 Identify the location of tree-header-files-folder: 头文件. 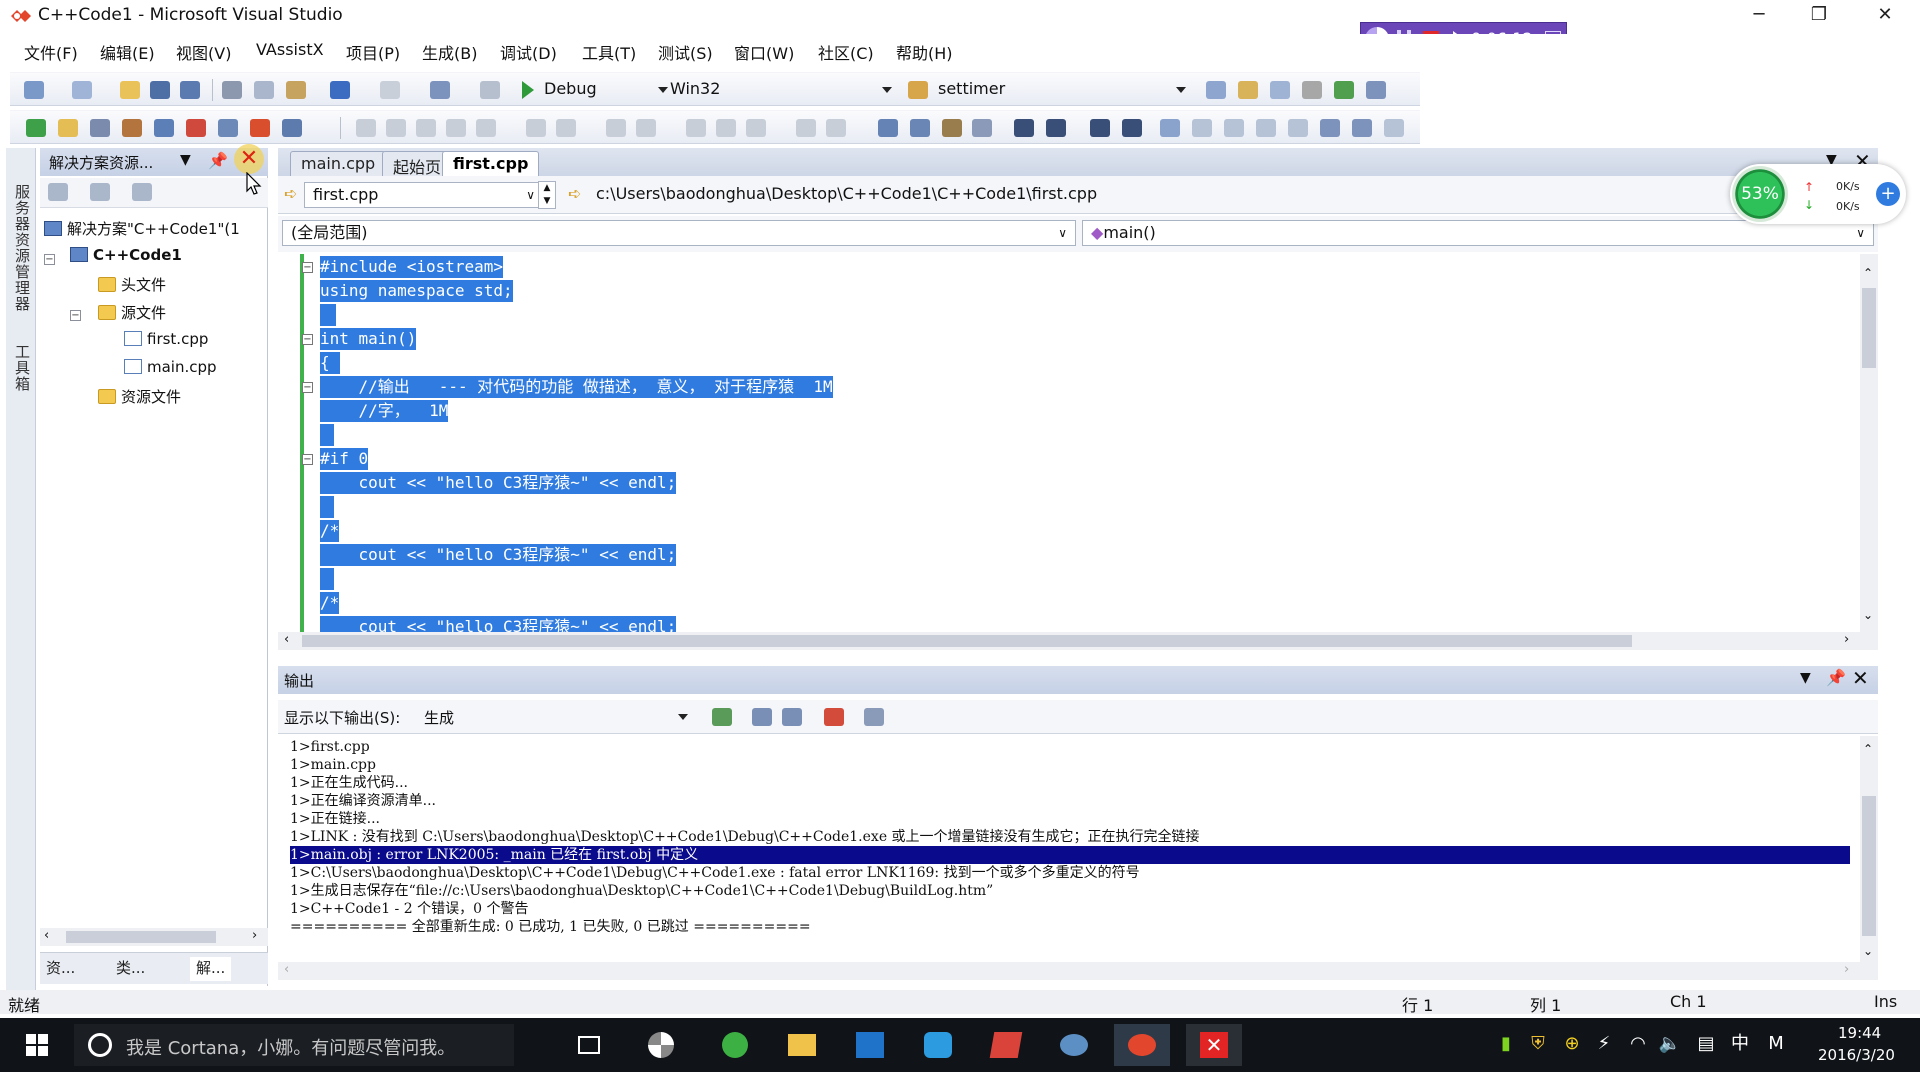
(132, 286).